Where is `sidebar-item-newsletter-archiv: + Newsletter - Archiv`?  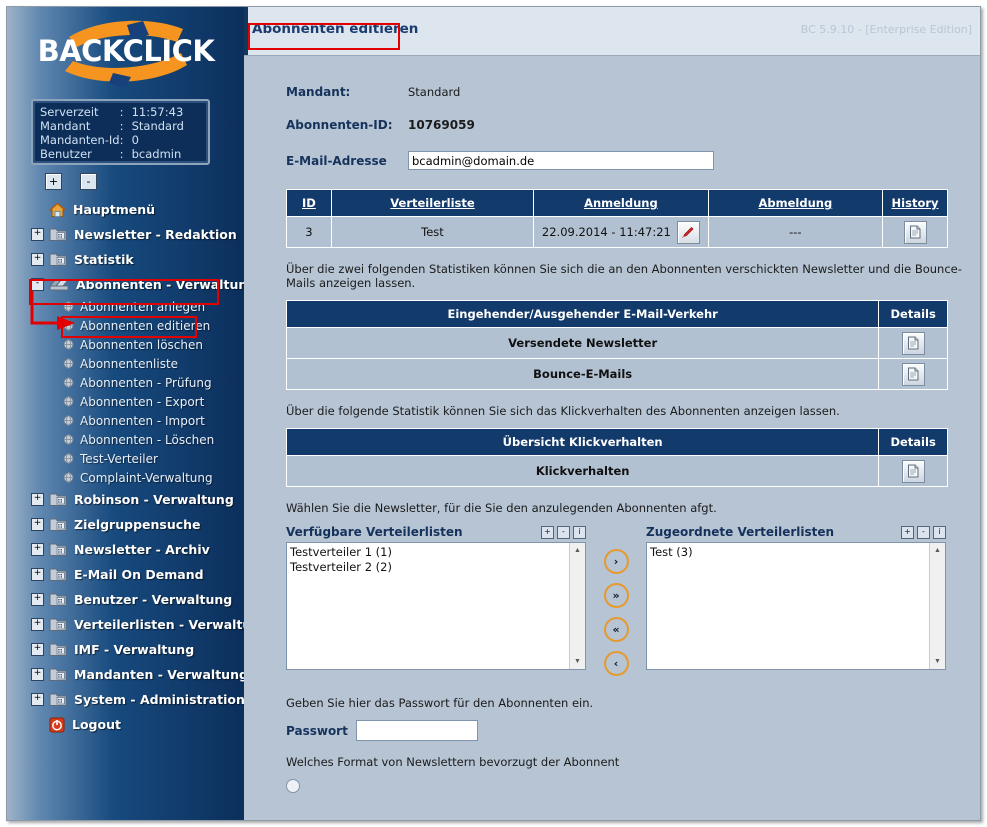
sidebar-item-newsletter-archiv: + Newsletter - Archiv is located at coordinates (125, 549).